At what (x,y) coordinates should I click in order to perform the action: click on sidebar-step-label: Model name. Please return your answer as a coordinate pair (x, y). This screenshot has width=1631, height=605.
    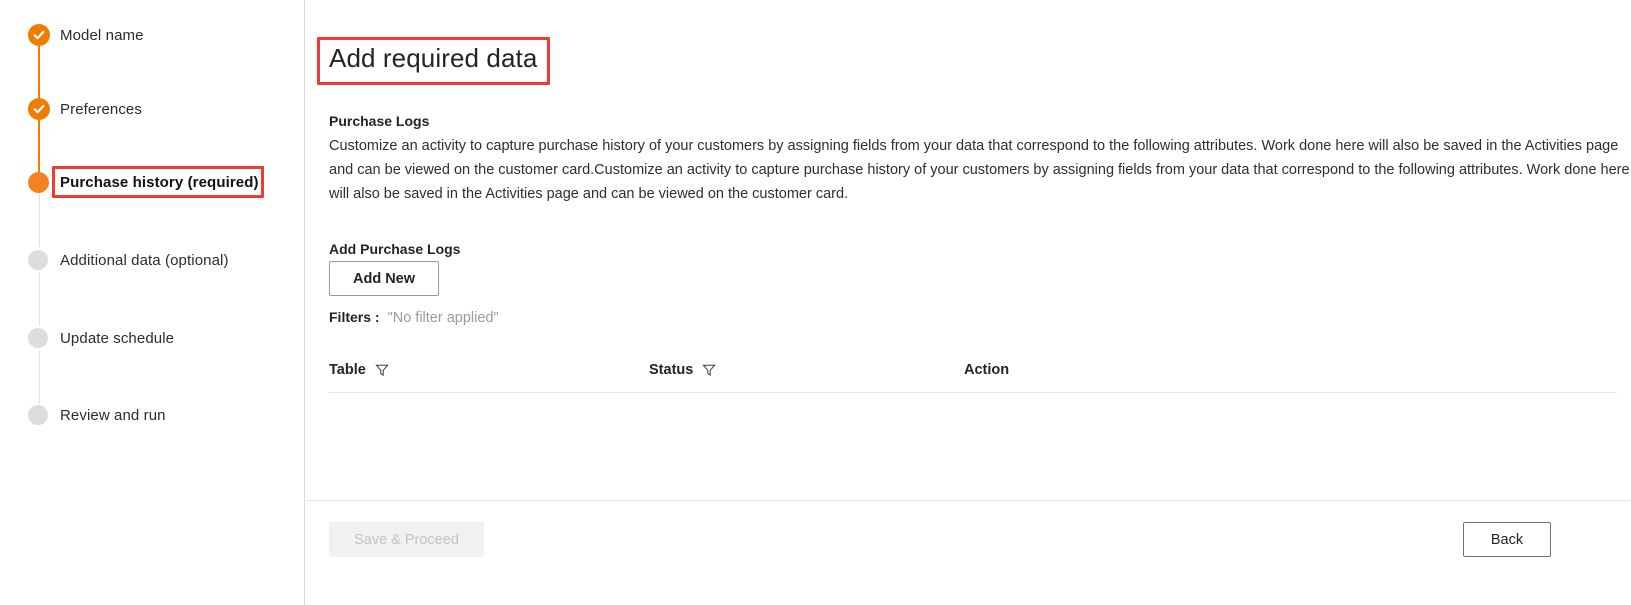
    Looking at the image, I should click on (102, 35).